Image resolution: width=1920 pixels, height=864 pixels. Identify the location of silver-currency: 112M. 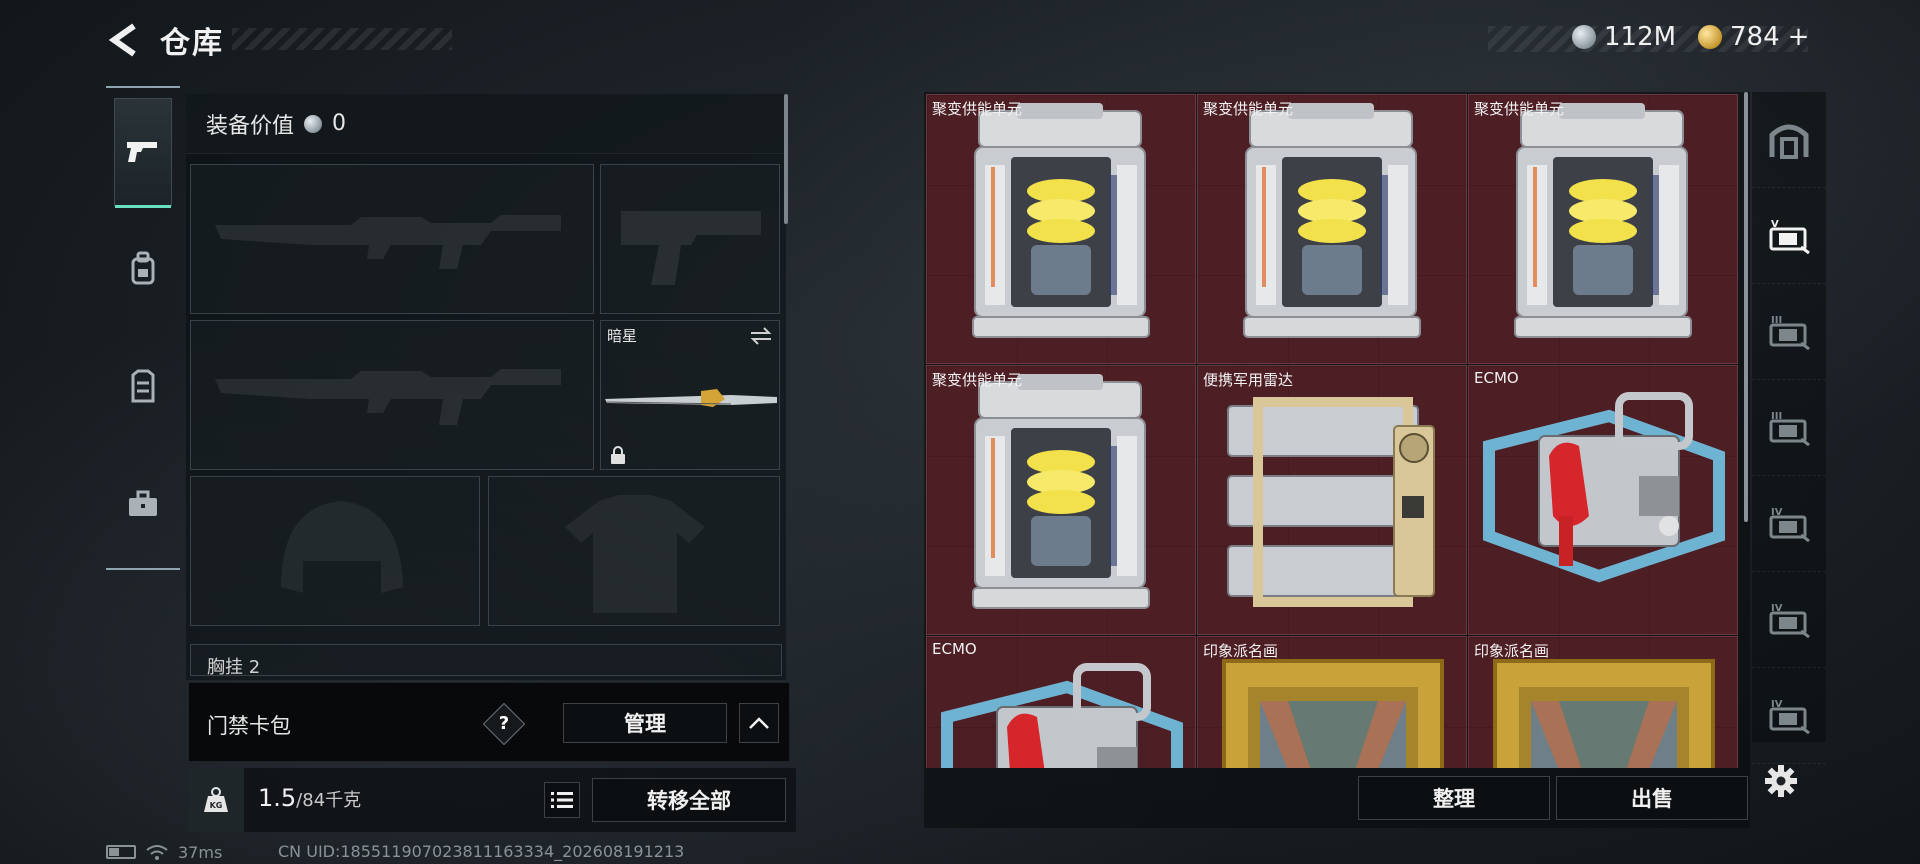
(1624, 37).